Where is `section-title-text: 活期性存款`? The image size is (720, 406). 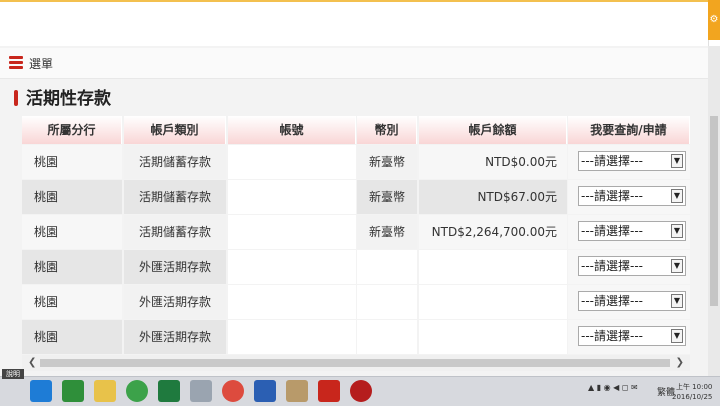 section-title-text: 活期性存款 is located at coordinates (68, 99).